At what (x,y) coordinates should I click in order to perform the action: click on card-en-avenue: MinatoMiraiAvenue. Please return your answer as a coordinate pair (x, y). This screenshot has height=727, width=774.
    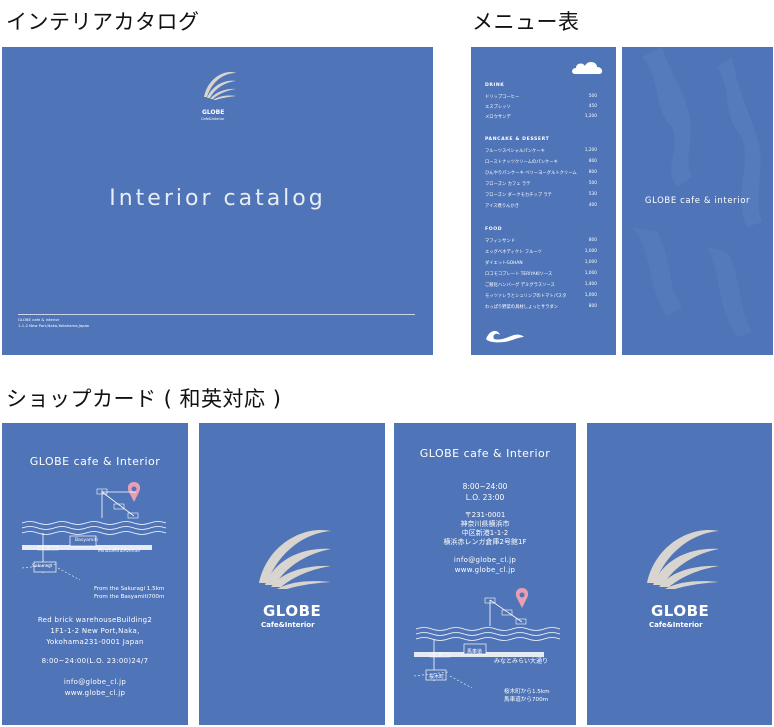
    Looking at the image, I should click on (119, 551).